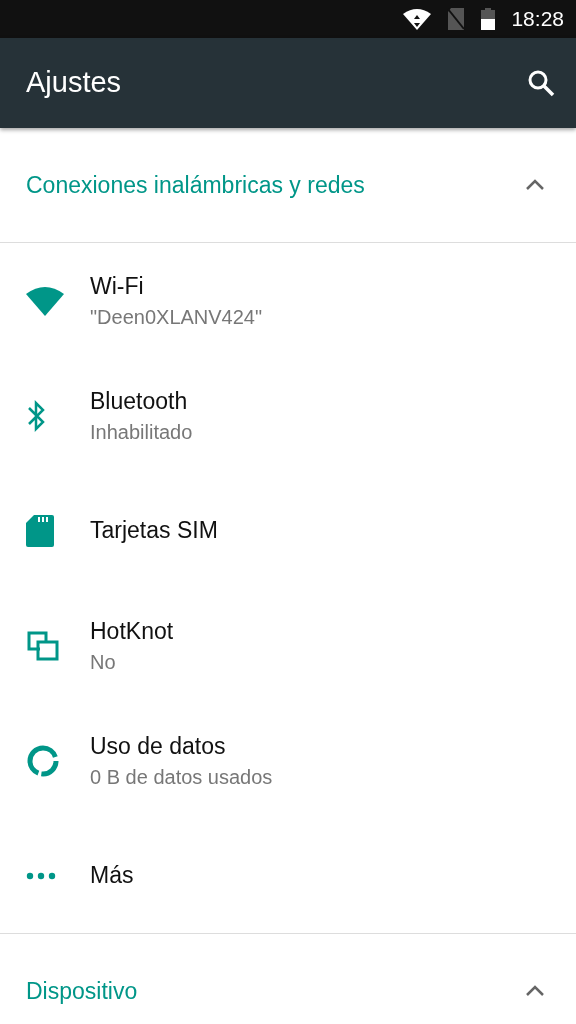 The width and height of the screenshot is (576, 1024). I want to click on status-time: 18:28, so click(537, 19).